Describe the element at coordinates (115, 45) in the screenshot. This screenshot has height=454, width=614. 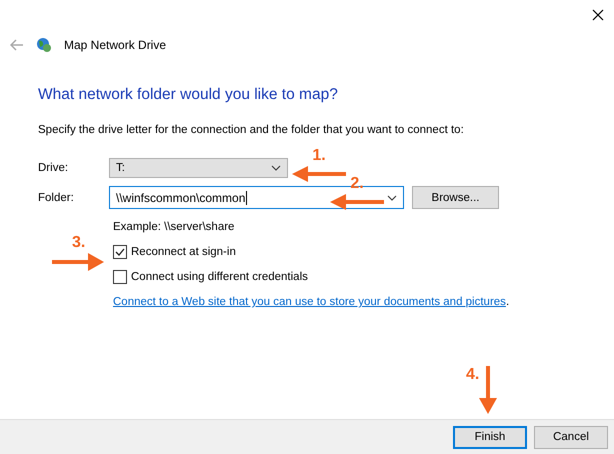
I see `window-title: Map Network Drive` at that location.